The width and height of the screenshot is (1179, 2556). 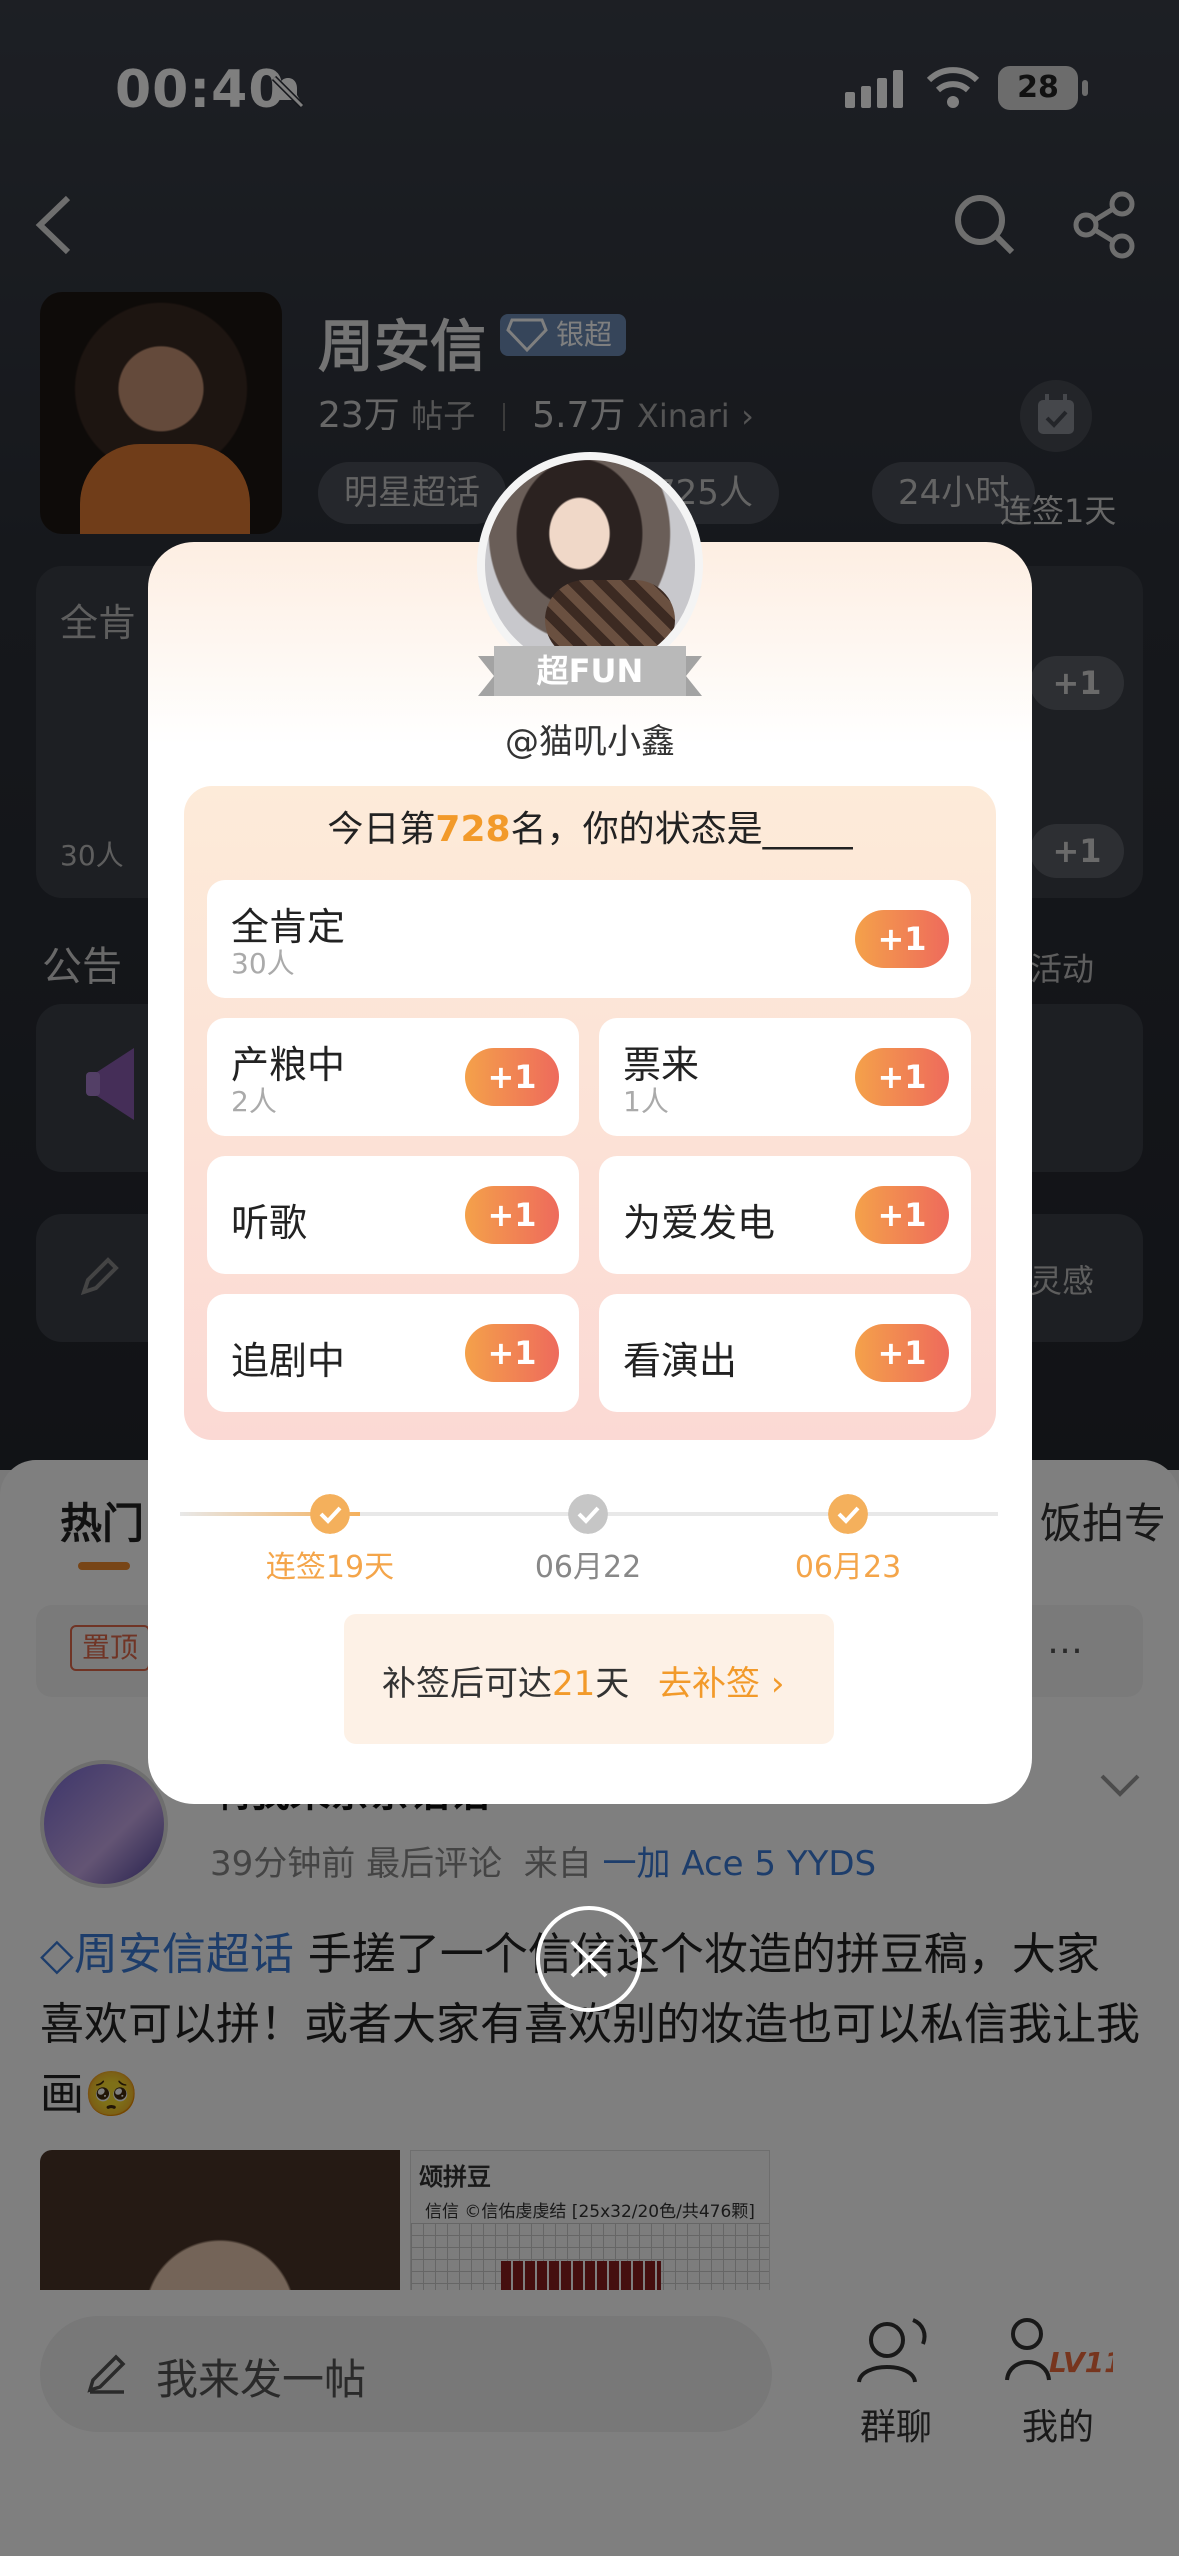 What do you see at coordinates (777, 1684) in the screenshot?
I see `chevron-right-icon: ›` at bounding box center [777, 1684].